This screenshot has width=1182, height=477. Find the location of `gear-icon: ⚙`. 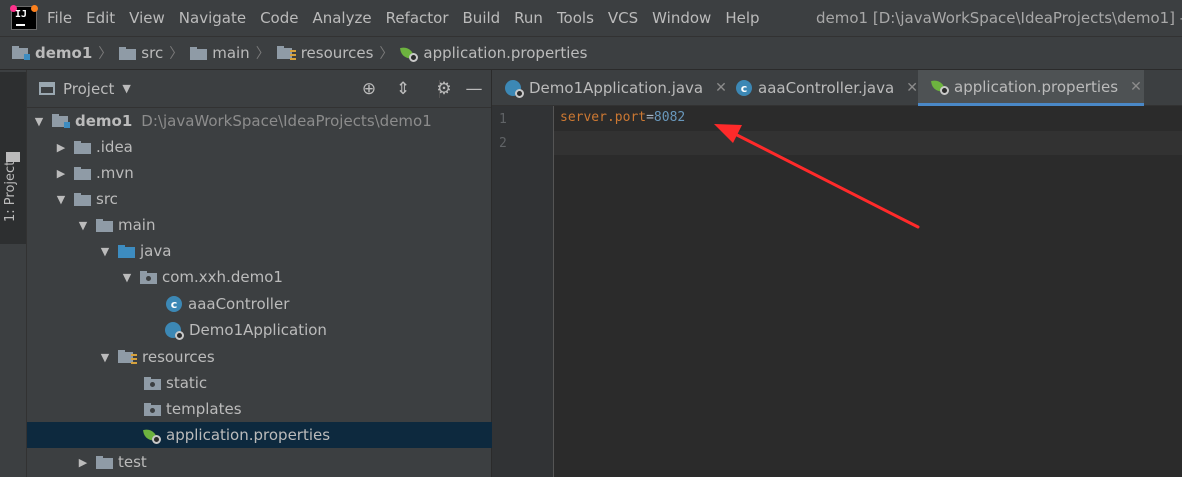

gear-icon: ⚙ is located at coordinates (444, 89).